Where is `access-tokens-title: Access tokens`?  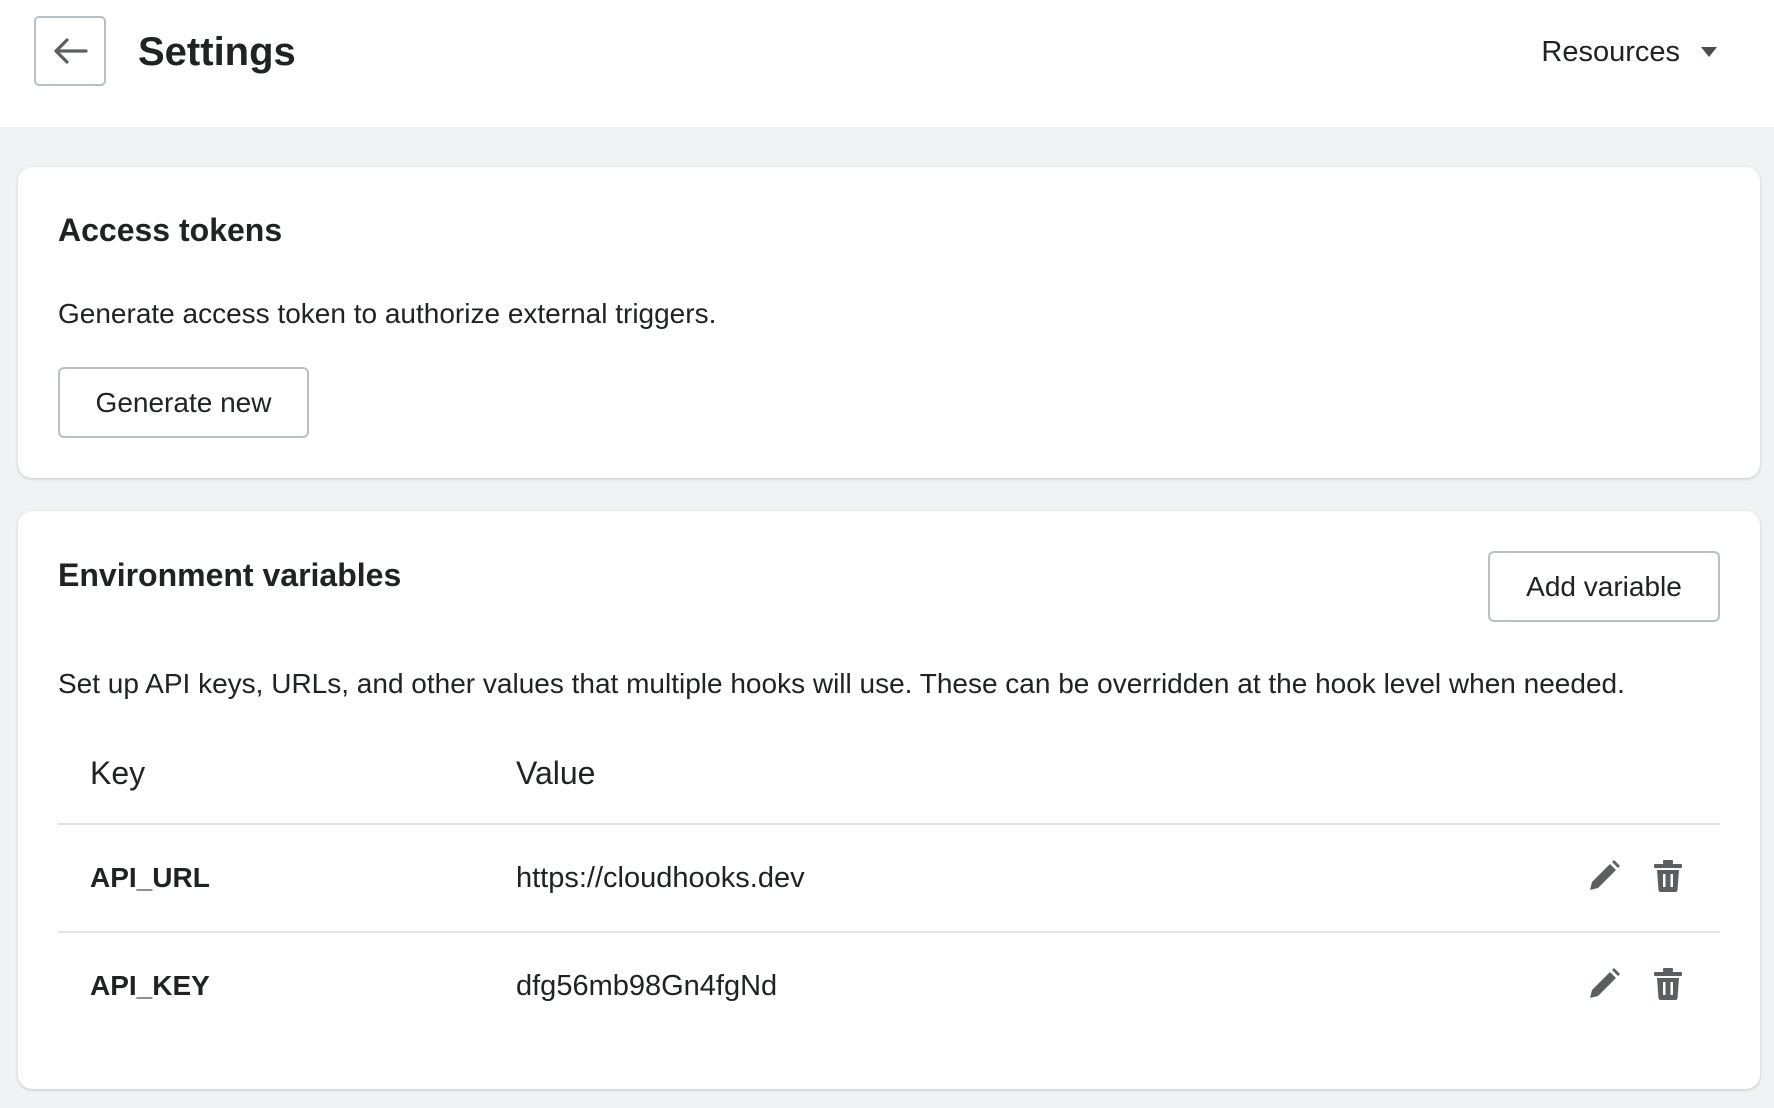 access-tokens-title: Access tokens is located at coordinates (170, 230).